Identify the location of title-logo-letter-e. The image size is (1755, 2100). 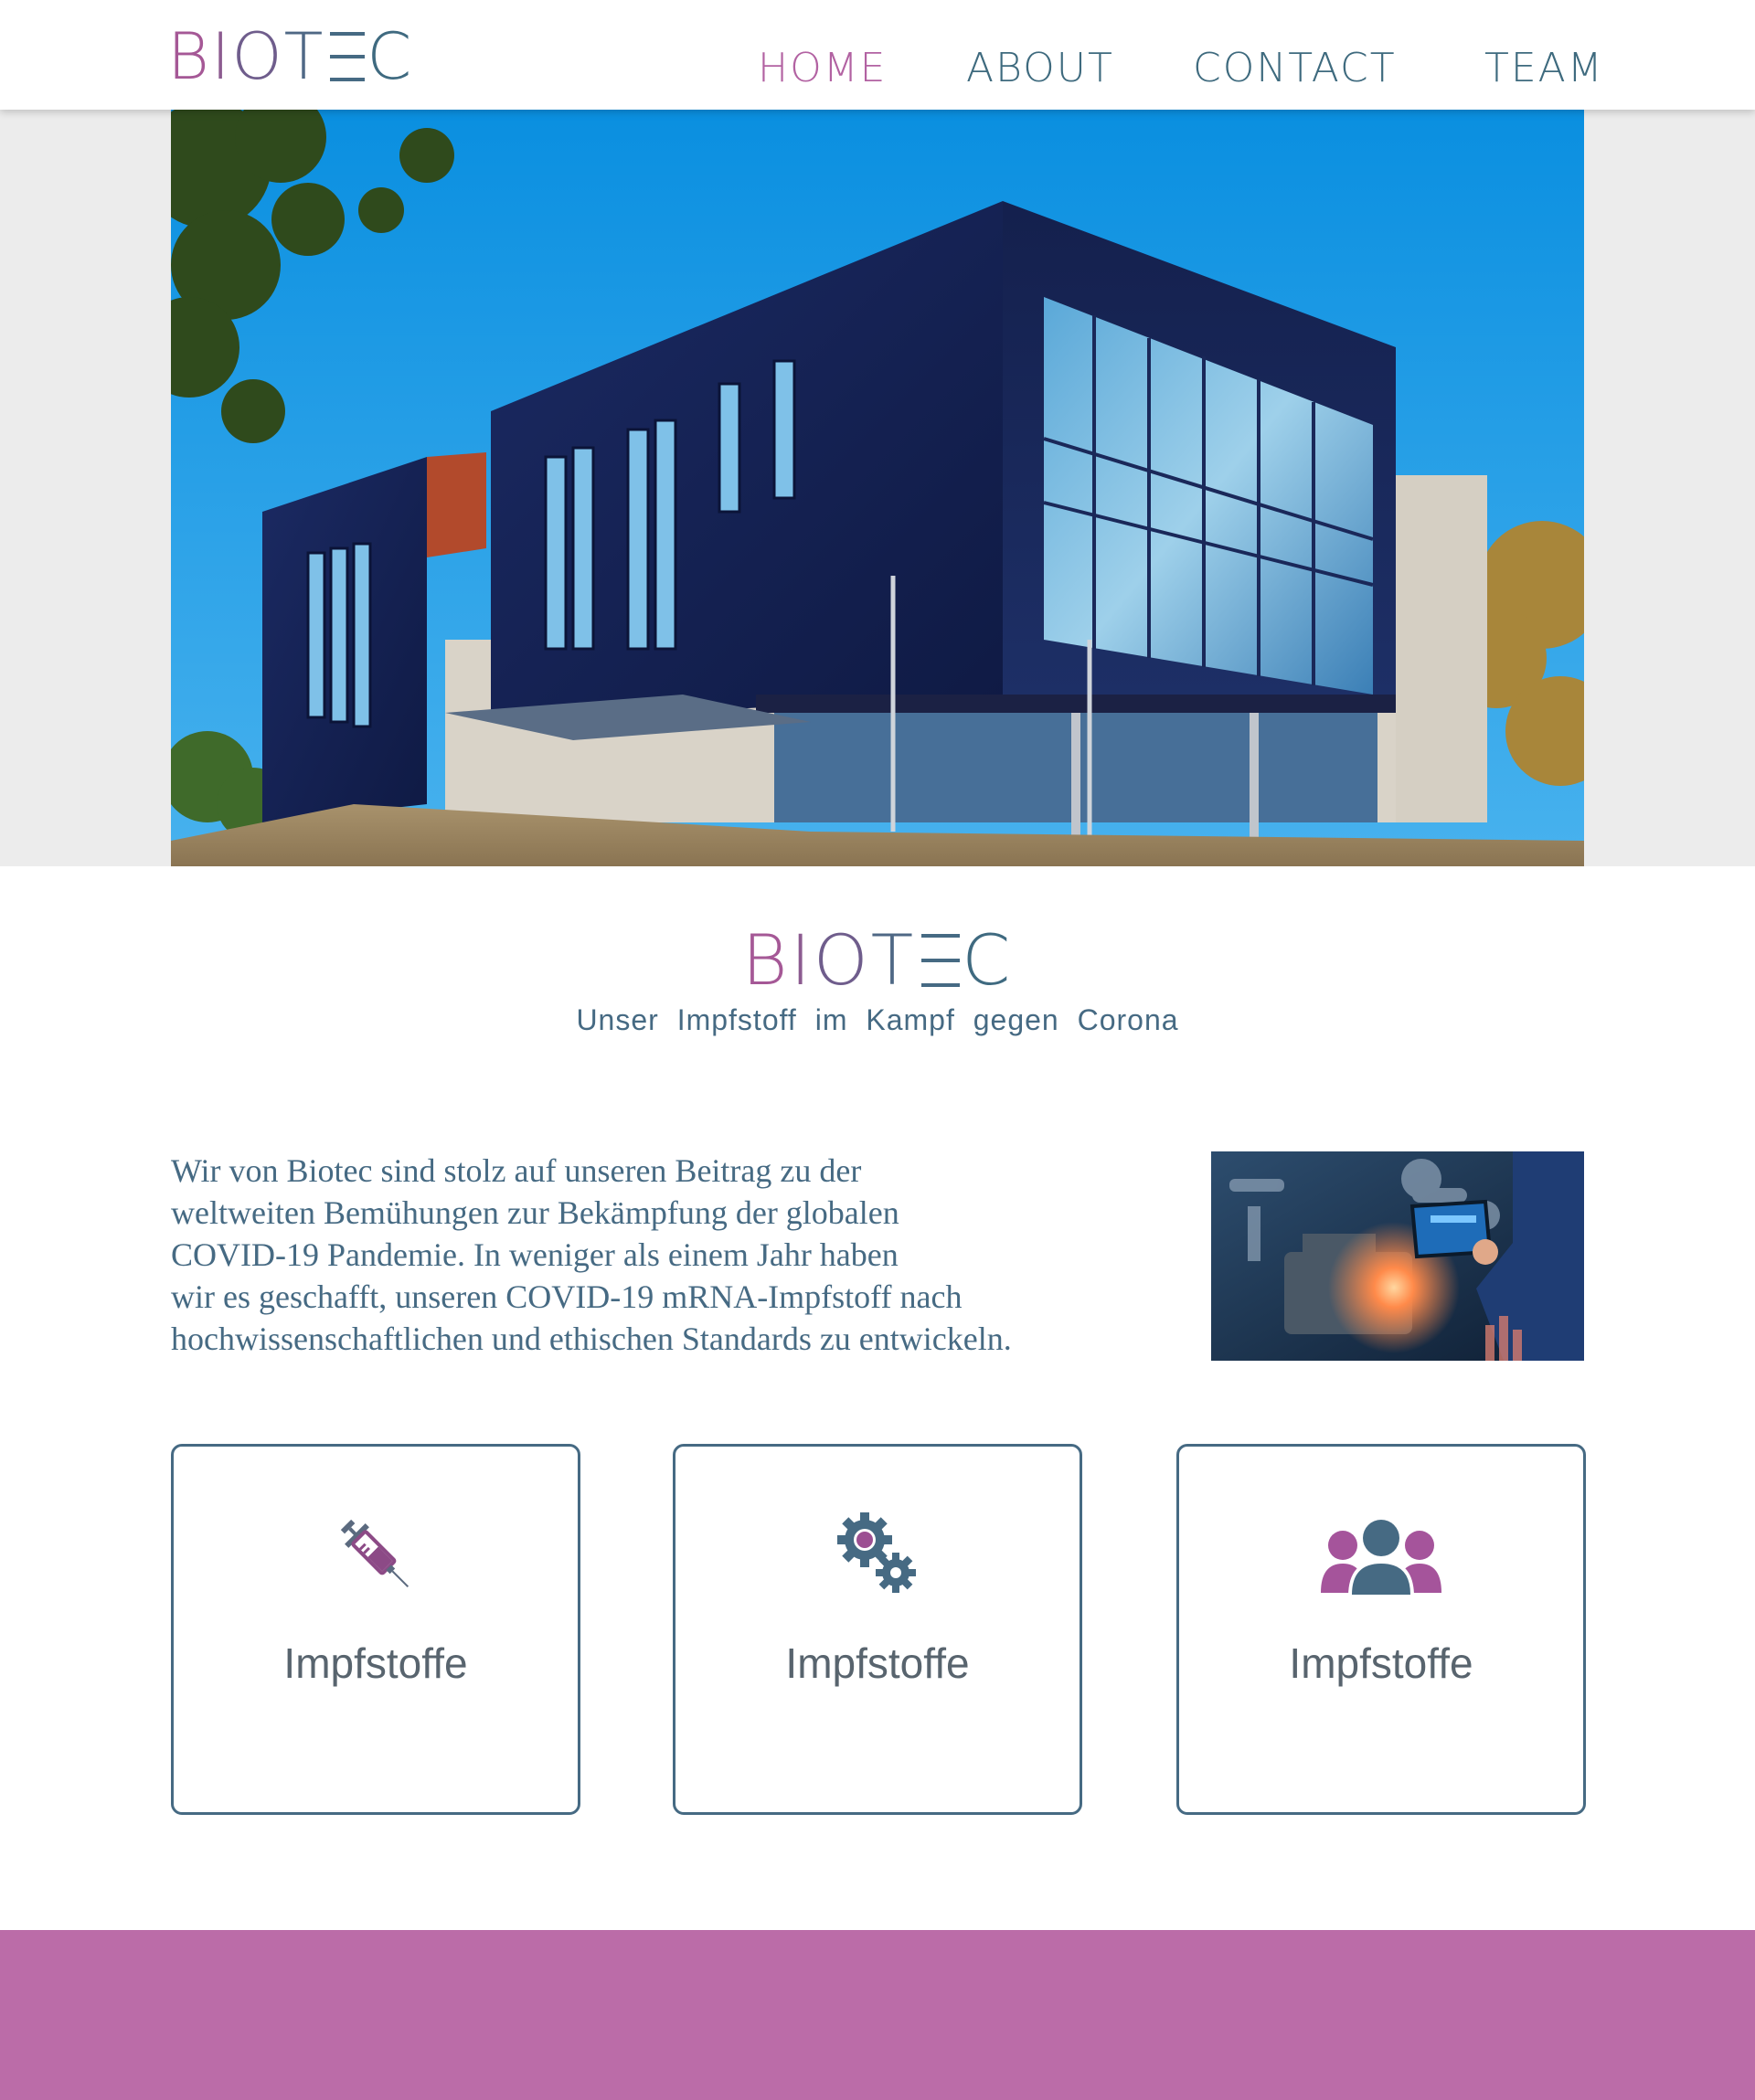
(939, 961).